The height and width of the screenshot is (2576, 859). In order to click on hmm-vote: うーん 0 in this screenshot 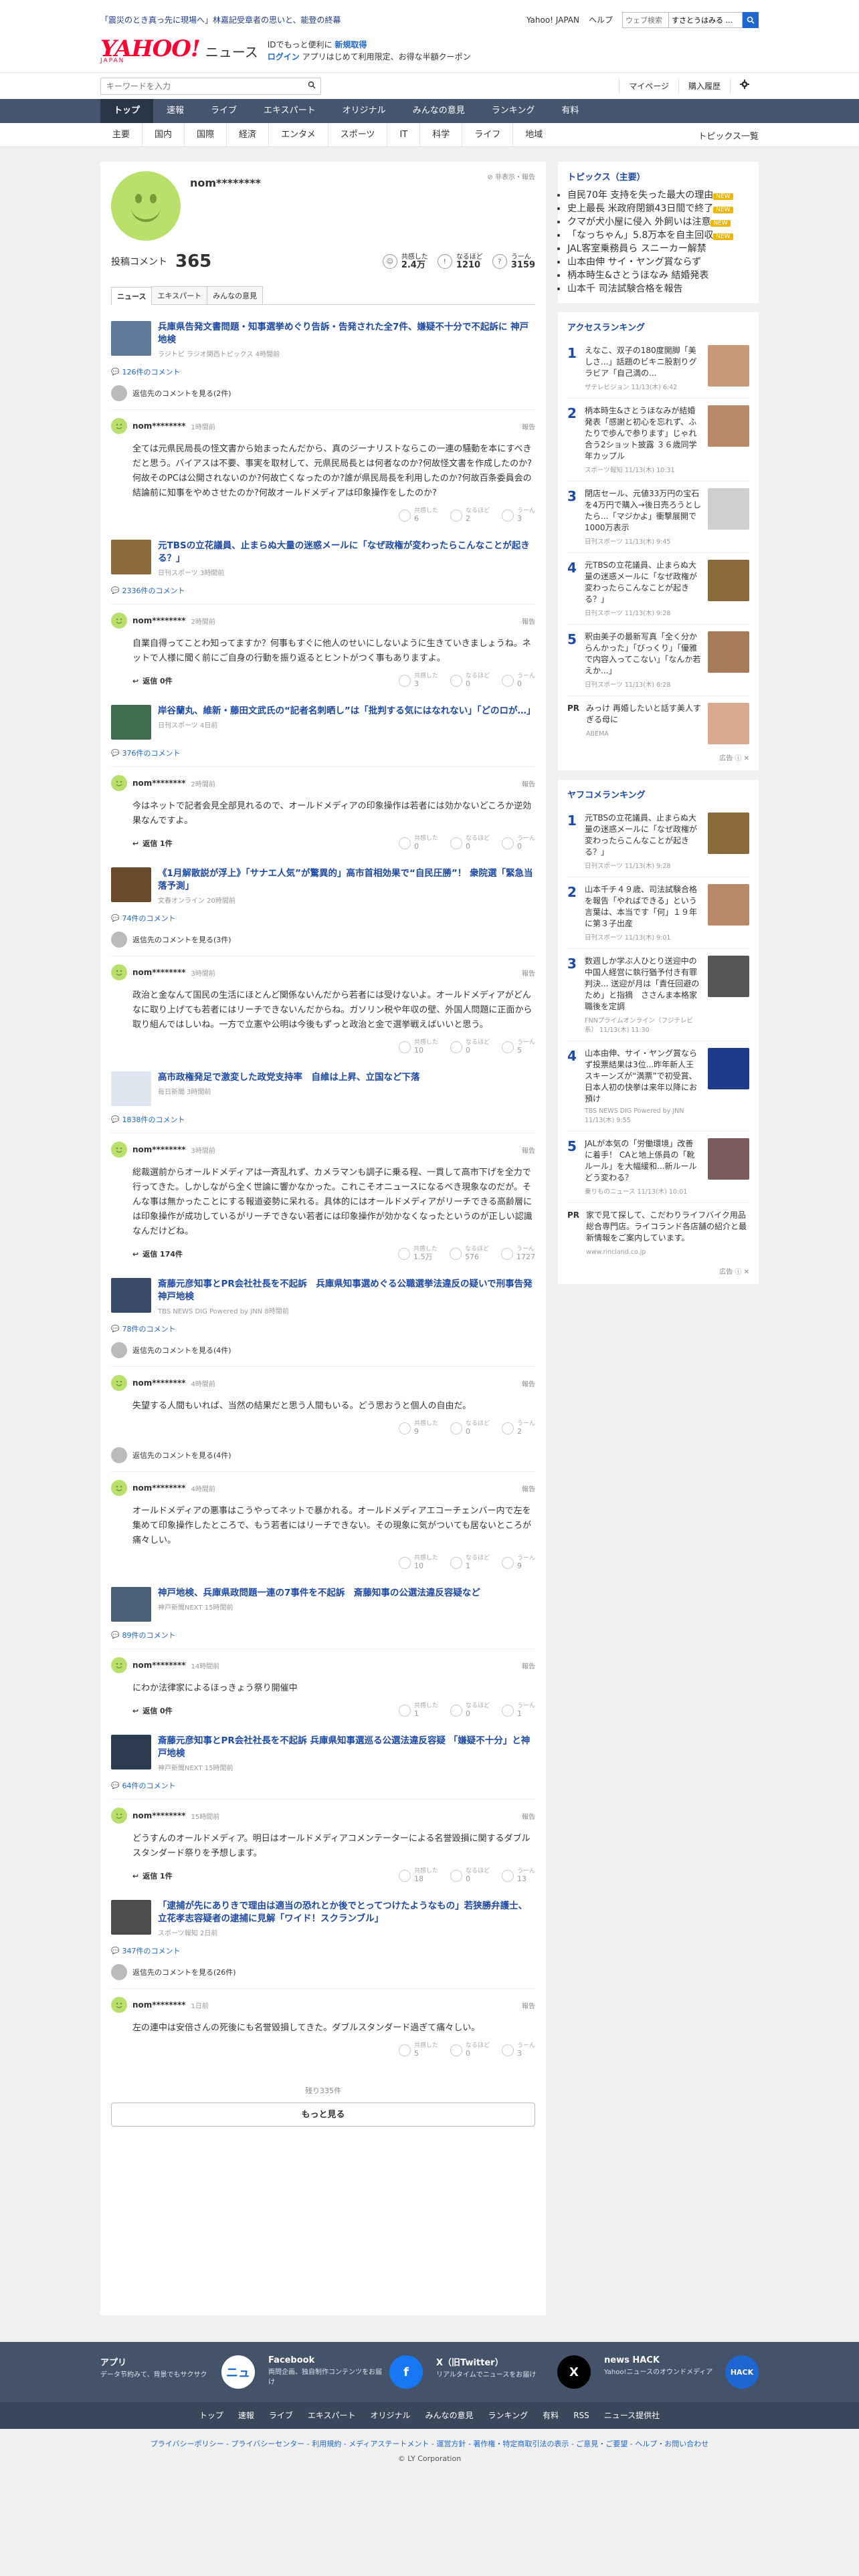, I will do `click(518, 681)`.